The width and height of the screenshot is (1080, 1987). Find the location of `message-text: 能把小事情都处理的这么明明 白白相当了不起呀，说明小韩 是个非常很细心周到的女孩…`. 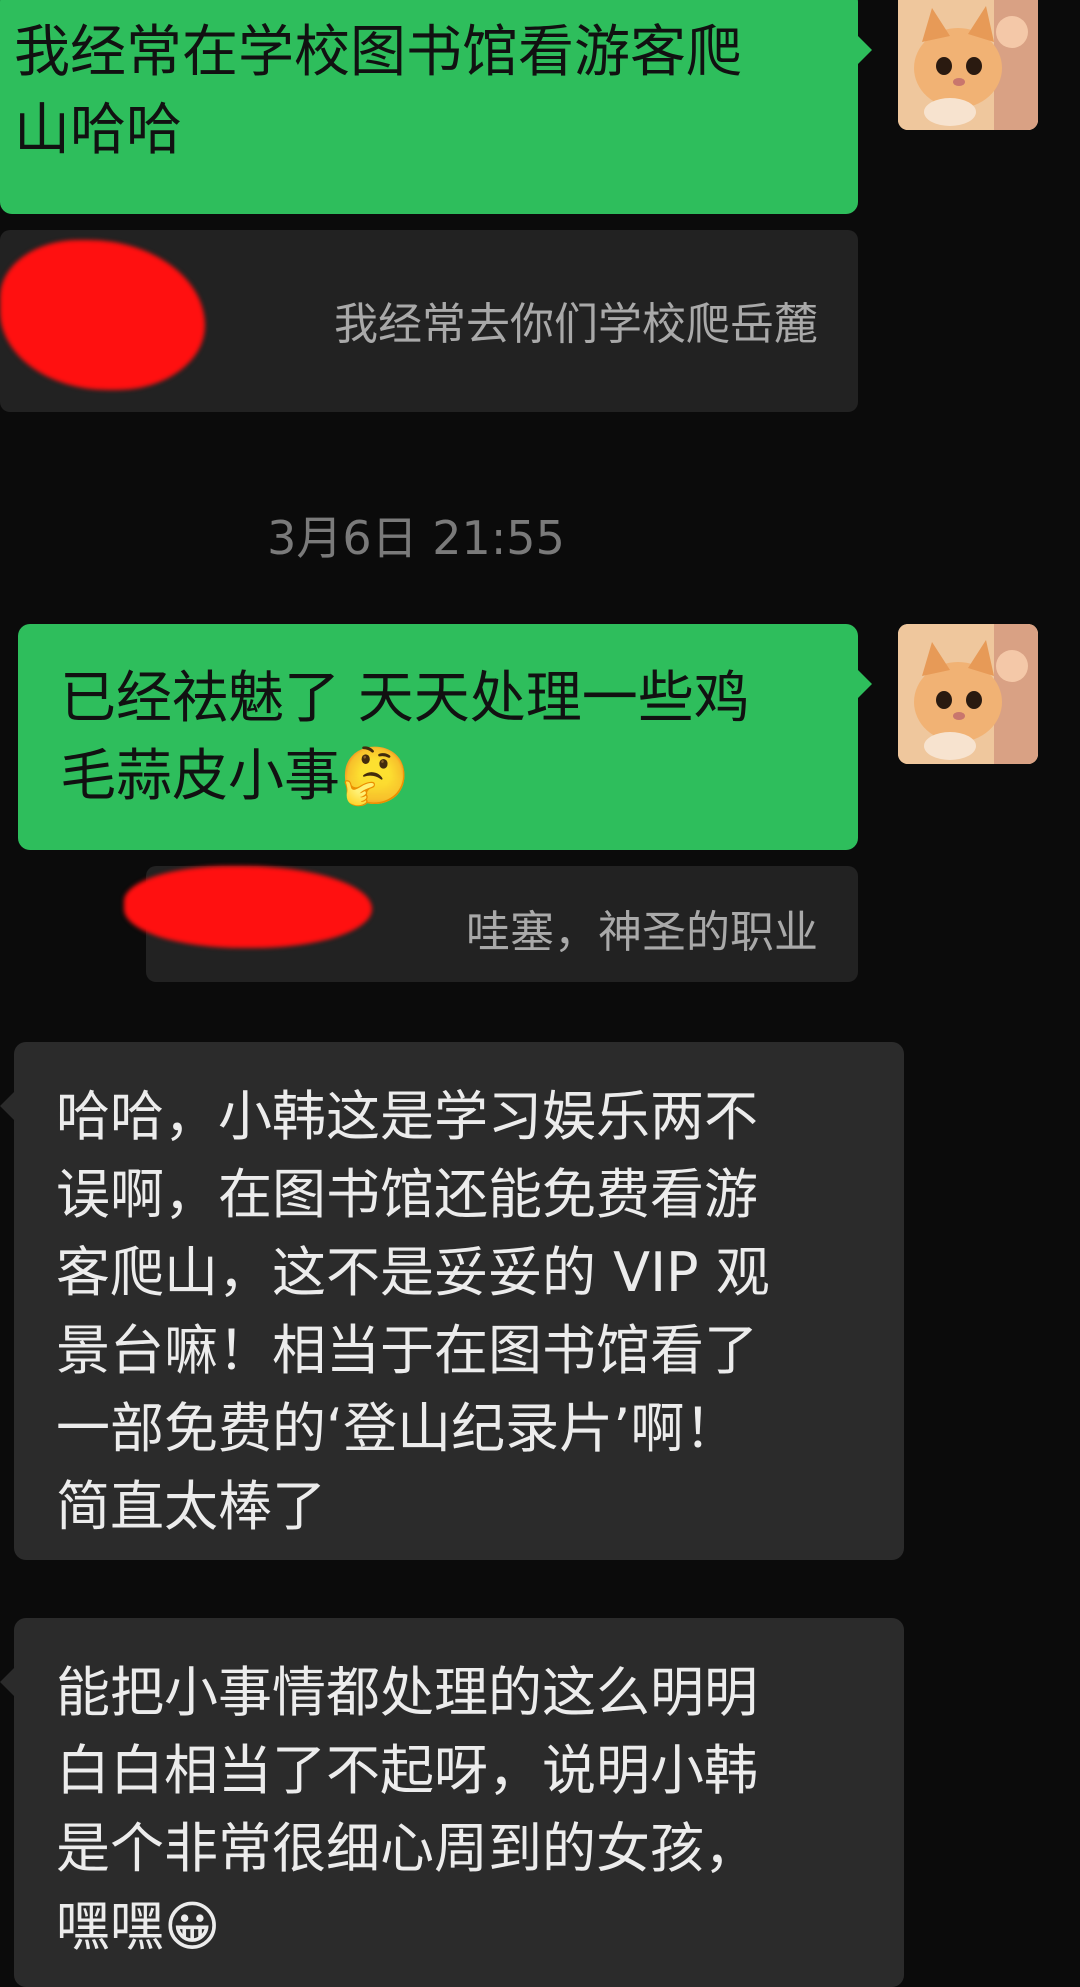

message-text: 能把小事情都处理的这么明明 白白相当了不起呀，说明小韩 是个非常很细心周到的女孩… is located at coordinates (407, 1809).